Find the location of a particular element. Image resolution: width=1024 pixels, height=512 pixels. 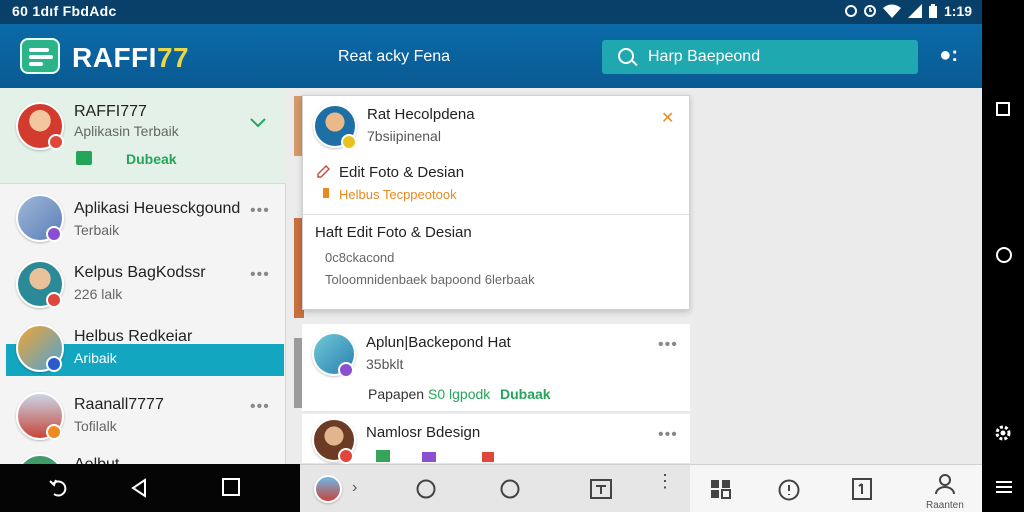

tab-bar: Raanten is located at coordinates (836, 488).